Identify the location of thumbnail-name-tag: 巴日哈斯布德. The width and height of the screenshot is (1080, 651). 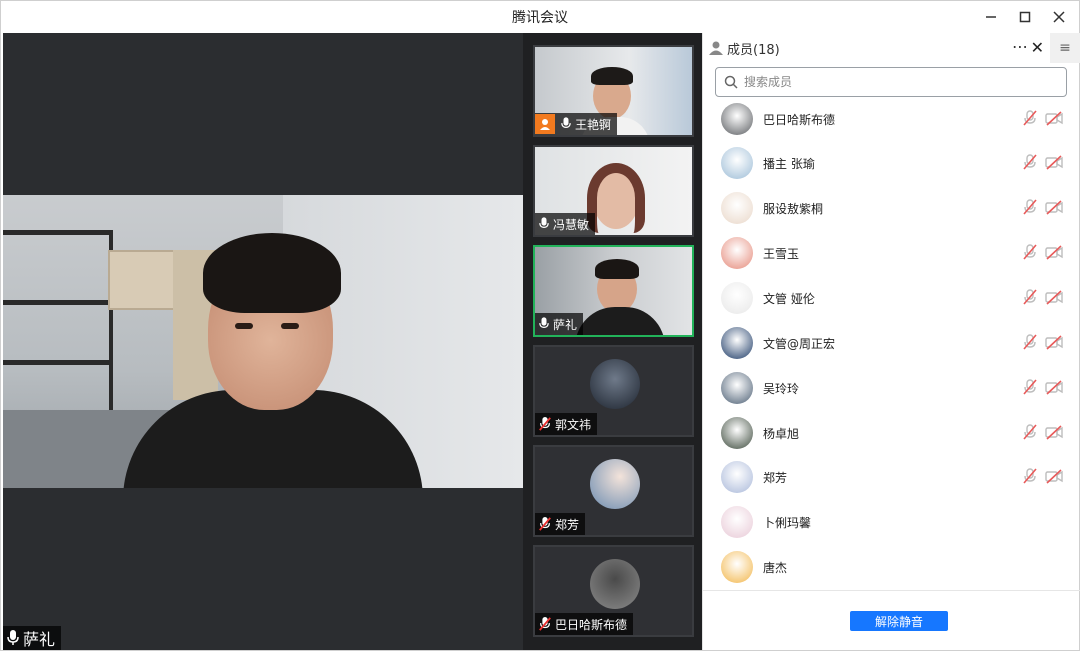
(584, 624).